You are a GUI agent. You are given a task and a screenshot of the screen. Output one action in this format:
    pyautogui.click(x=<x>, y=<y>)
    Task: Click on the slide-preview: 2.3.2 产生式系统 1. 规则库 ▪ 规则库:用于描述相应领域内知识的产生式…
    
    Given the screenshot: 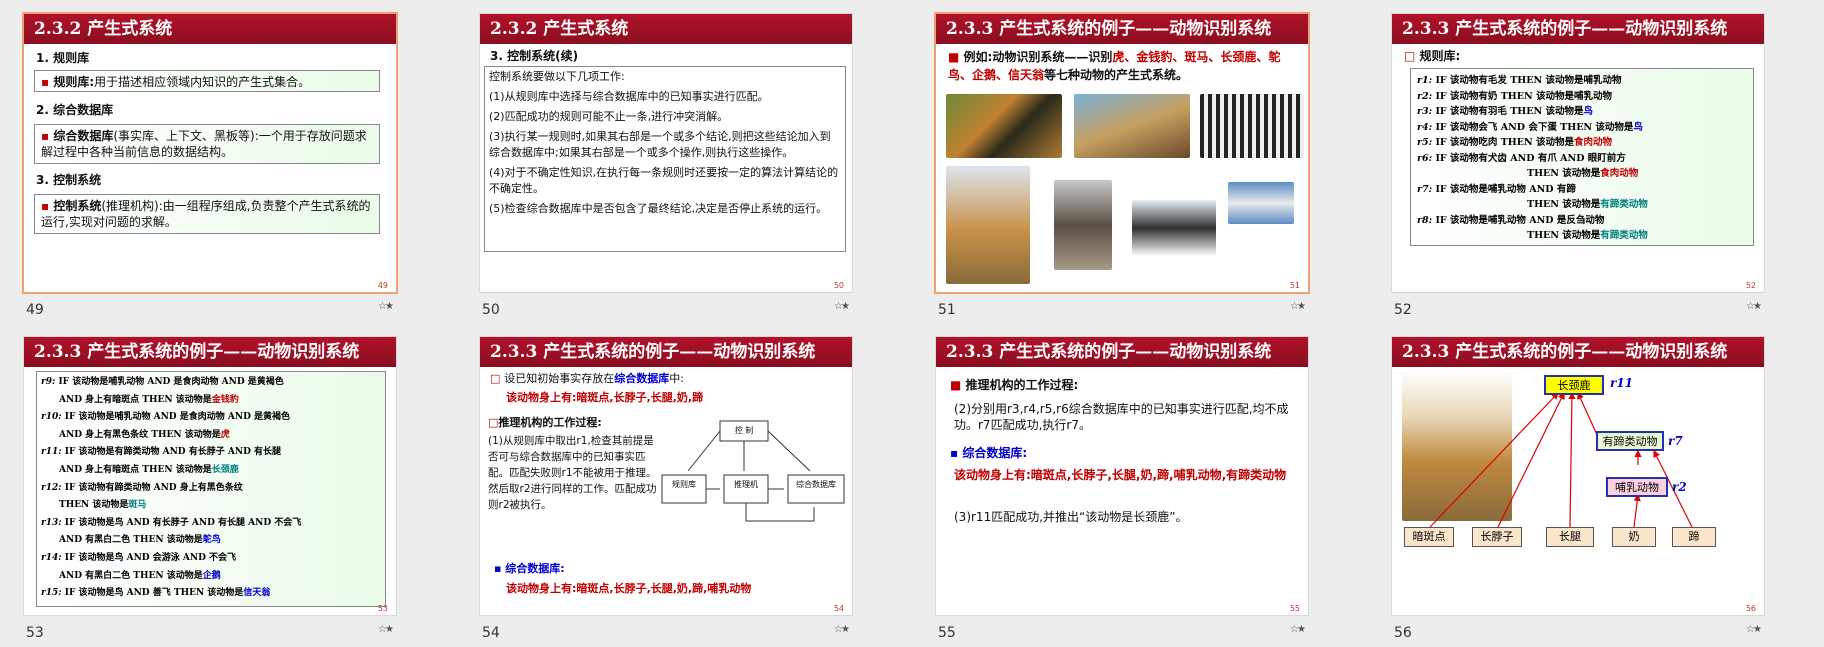 What is the action you would take?
    pyautogui.click(x=210, y=153)
    